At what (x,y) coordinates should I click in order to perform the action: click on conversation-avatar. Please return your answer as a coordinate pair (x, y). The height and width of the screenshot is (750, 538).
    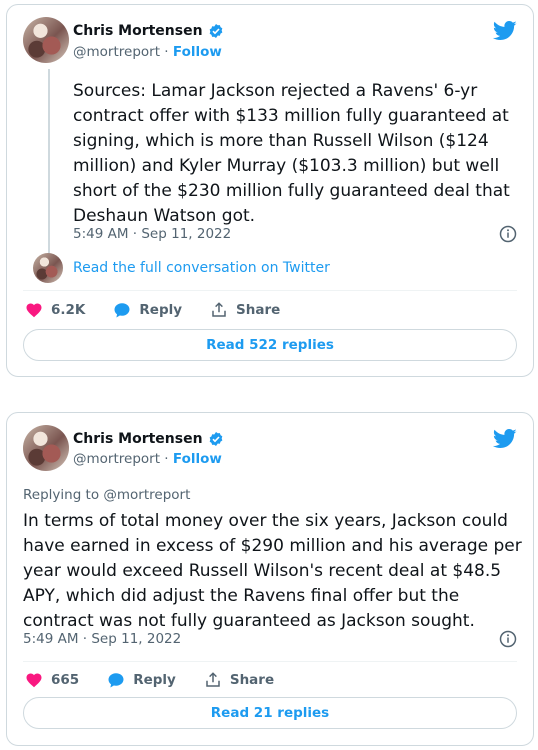
    Looking at the image, I should click on (48, 268).